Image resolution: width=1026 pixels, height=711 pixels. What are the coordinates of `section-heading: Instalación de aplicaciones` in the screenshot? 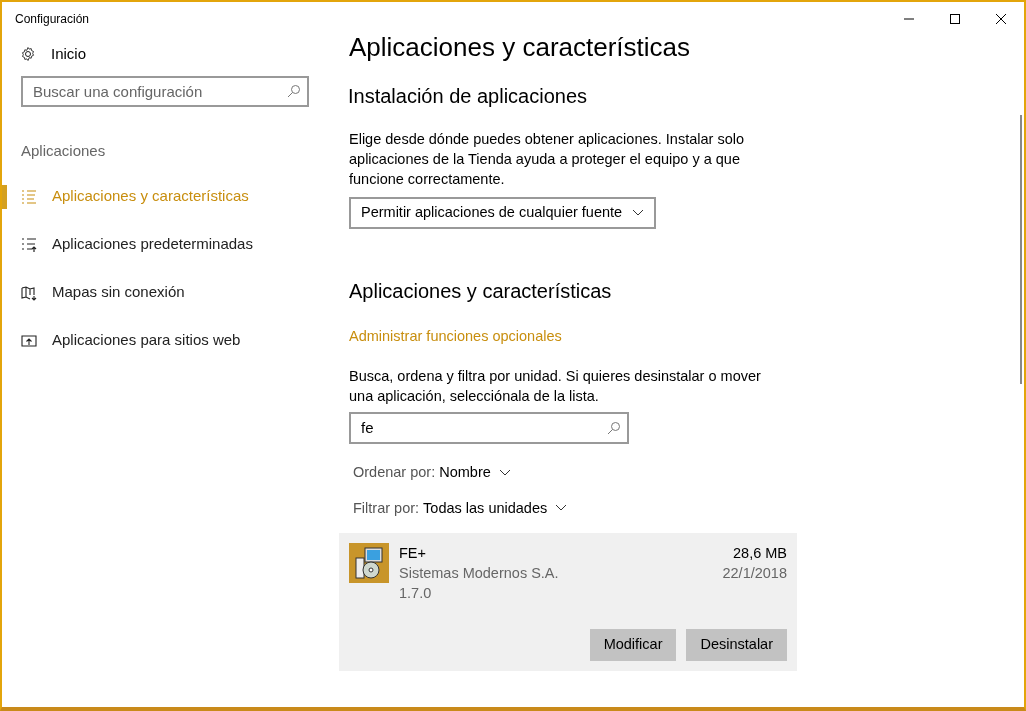 It's located at (468, 96).